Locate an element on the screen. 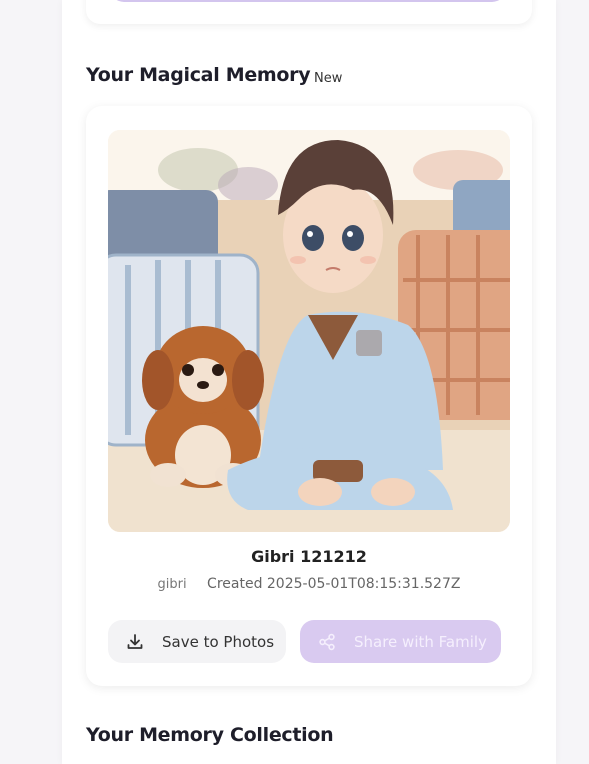 The image size is (589, 764). share-with-family-button: Share with Family is located at coordinates (400, 641).